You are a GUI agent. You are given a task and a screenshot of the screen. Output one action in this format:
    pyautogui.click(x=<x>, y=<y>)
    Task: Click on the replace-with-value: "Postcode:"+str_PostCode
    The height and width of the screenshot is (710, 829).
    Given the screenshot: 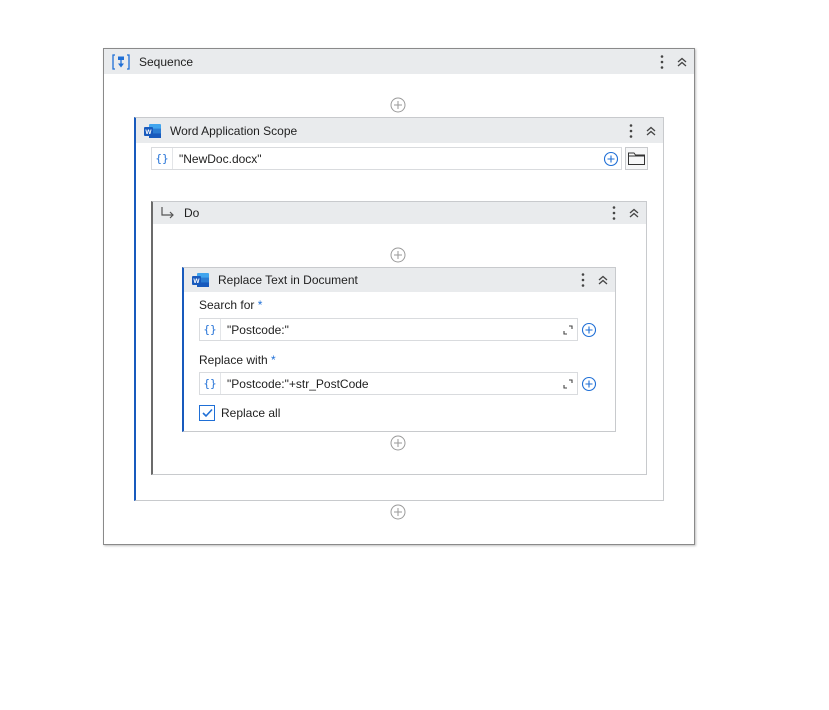 What is the action you would take?
    pyautogui.click(x=390, y=384)
    